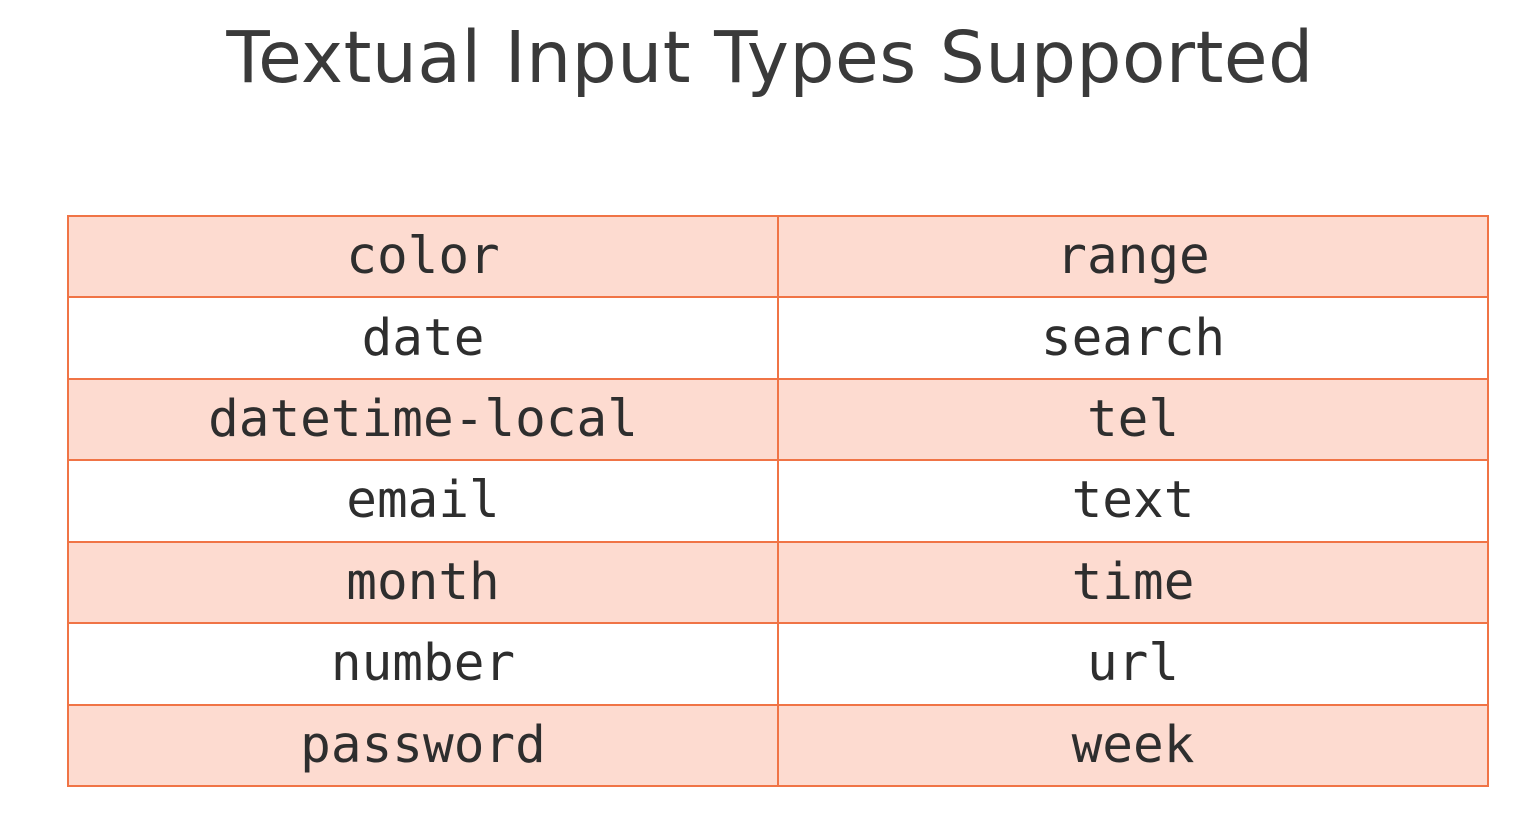 This screenshot has width=1522, height=825. Describe the element at coordinates (1133, 256) in the screenshot. I see `table-cell: range` at that location.